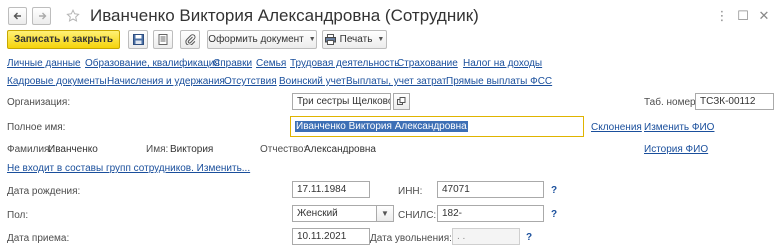  Describe the element at coordinates (679, 127) in the screenshot. I see `change-fio-link: Изменить ФИО` at that location.